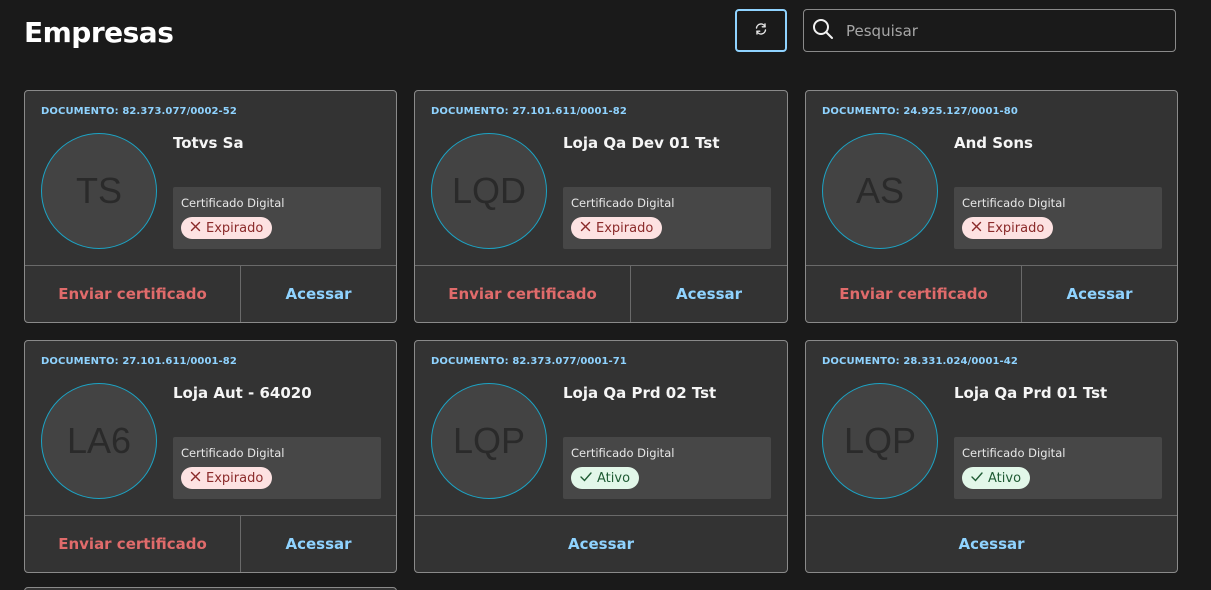 Image resolution: width=1211 pixels, height=590 pixels. I want to click on search-box, so click(989, 30).